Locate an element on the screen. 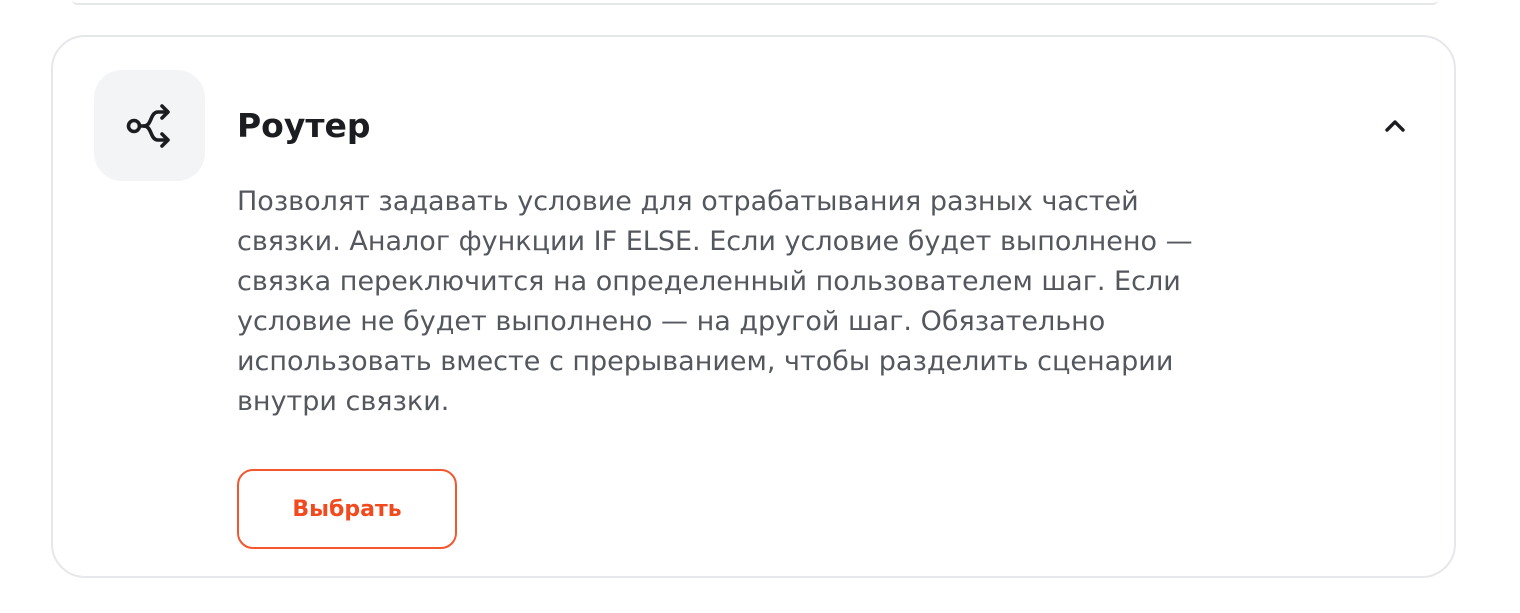 Image resolution: width=1520 pixels, height=613 pixels. chevron-up-icon is located at coordinates (1395, 126).